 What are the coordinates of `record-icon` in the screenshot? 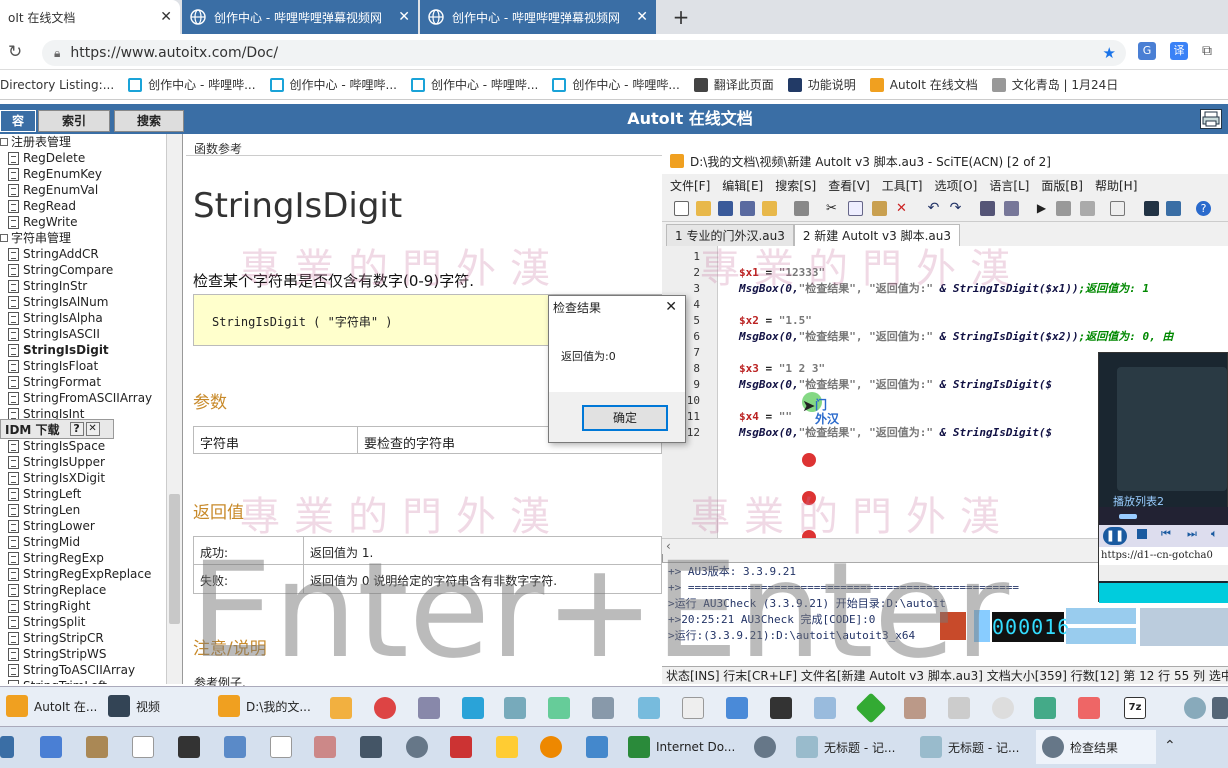 It's located at (385, 708).